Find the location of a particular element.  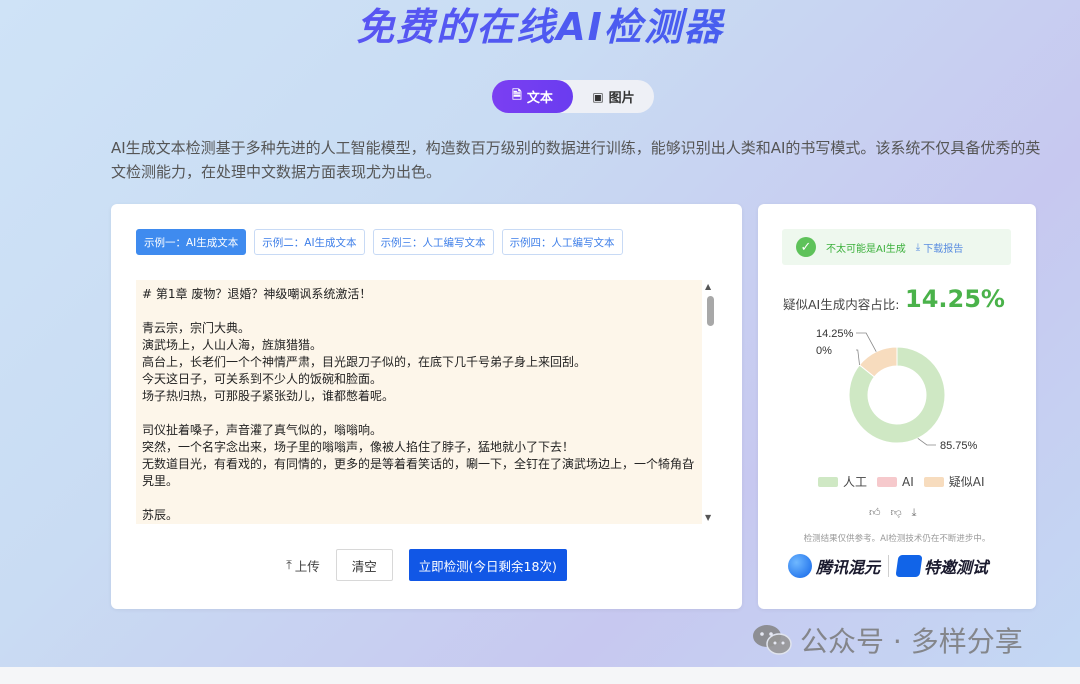

thumbs-up-icon: 👍︎ is located at coordinates (875, 513).